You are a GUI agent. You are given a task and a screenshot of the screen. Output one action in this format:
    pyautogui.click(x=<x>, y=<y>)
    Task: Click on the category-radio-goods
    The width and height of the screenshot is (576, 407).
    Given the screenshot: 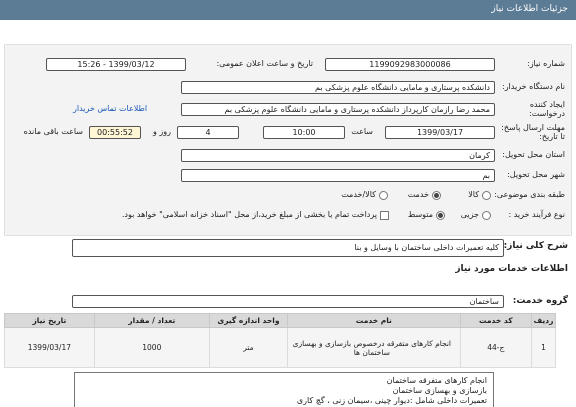 What is the action you would take?
    pyautogui.click(x=486, y=195)
    